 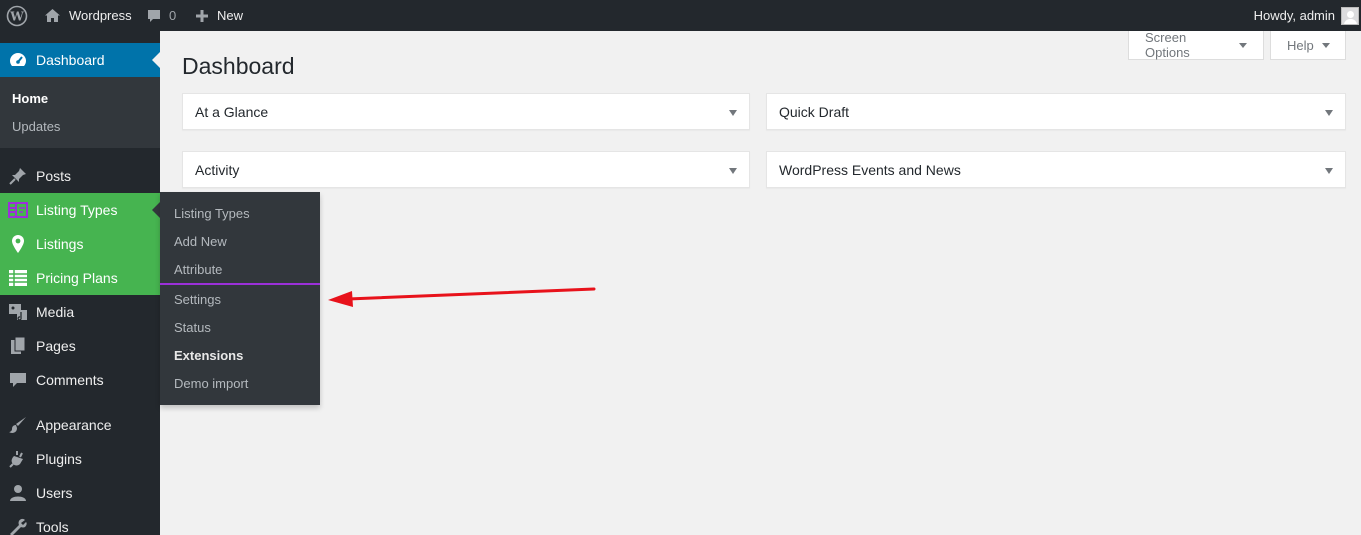 What do you see at coordinates (198, 269) in the screenshot?
I see `flyout-item-attribute: Attribute` at bounding box center [198, 269].